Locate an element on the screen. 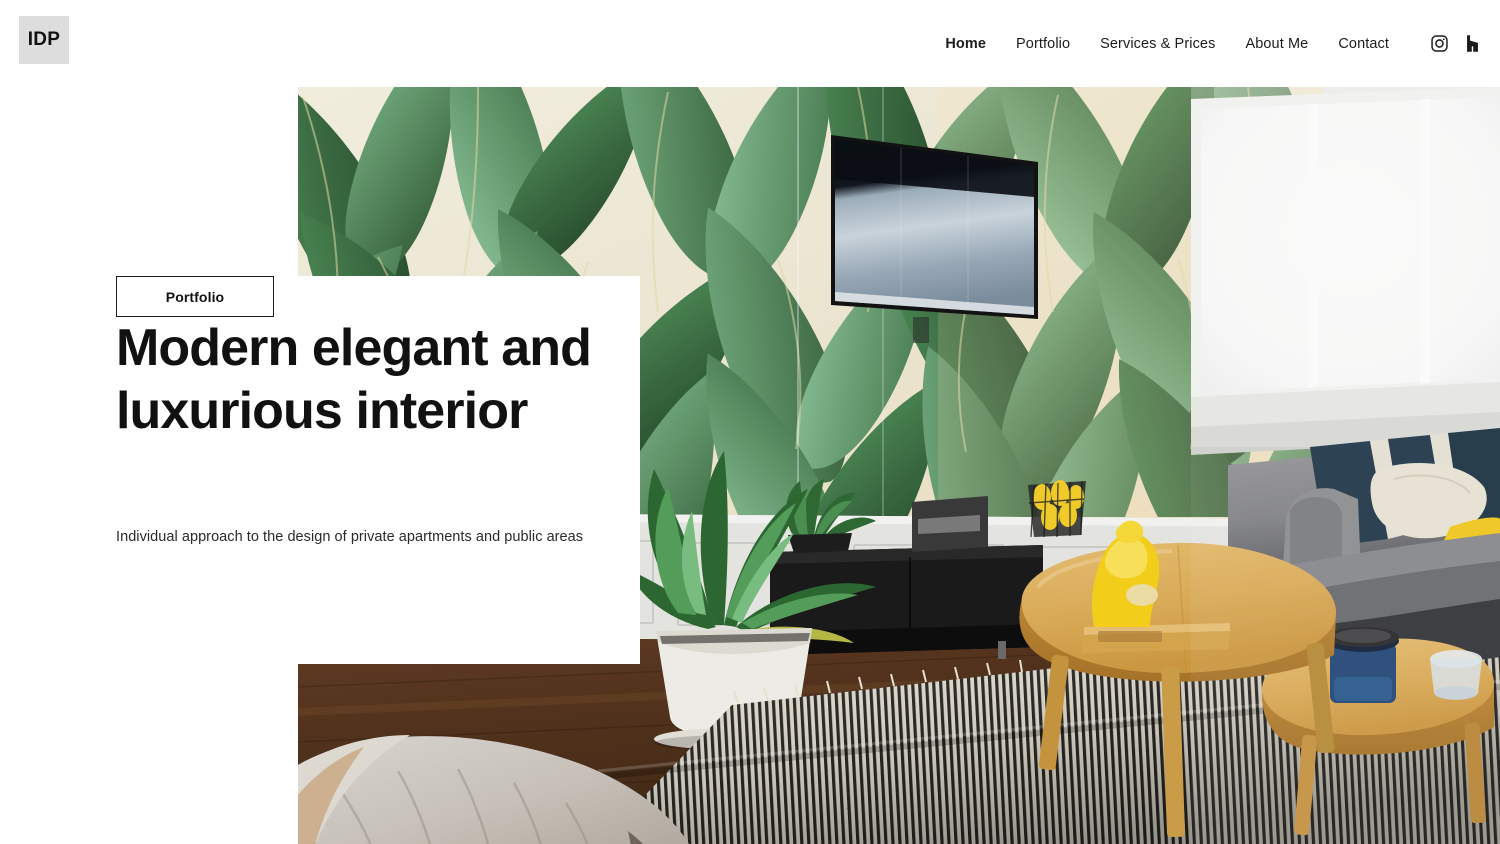 Image resolution: width=1500 pixels, height=844 pixels. page-title: Modern elegant and luxurious interior is located at coordinates (354, 379).